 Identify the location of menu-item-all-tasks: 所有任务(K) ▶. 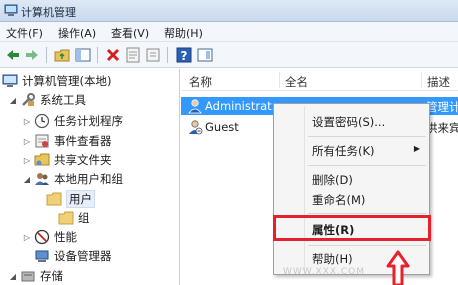
(351, 150).